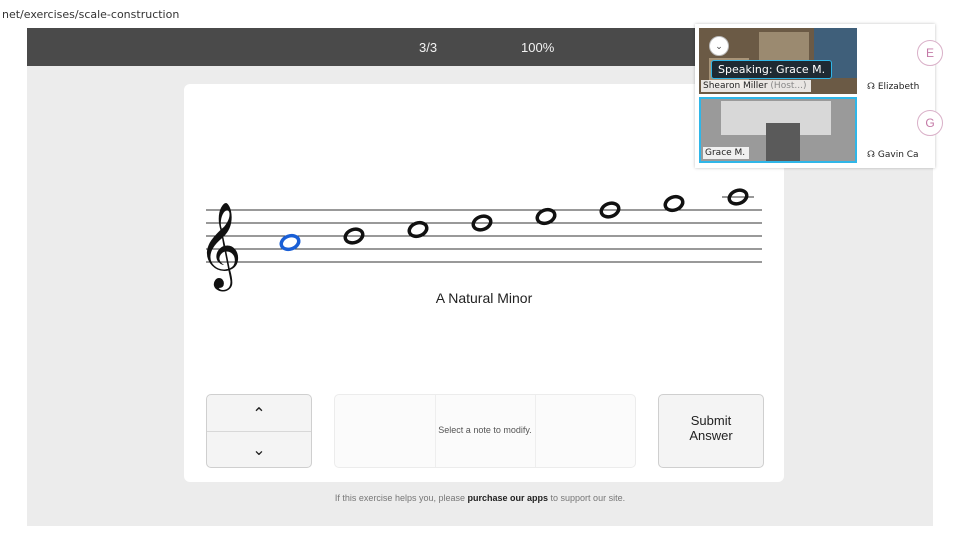 This screenshot has width=960, height=540. I want to click on participant-name: Elizabeth, so click(898, 87).